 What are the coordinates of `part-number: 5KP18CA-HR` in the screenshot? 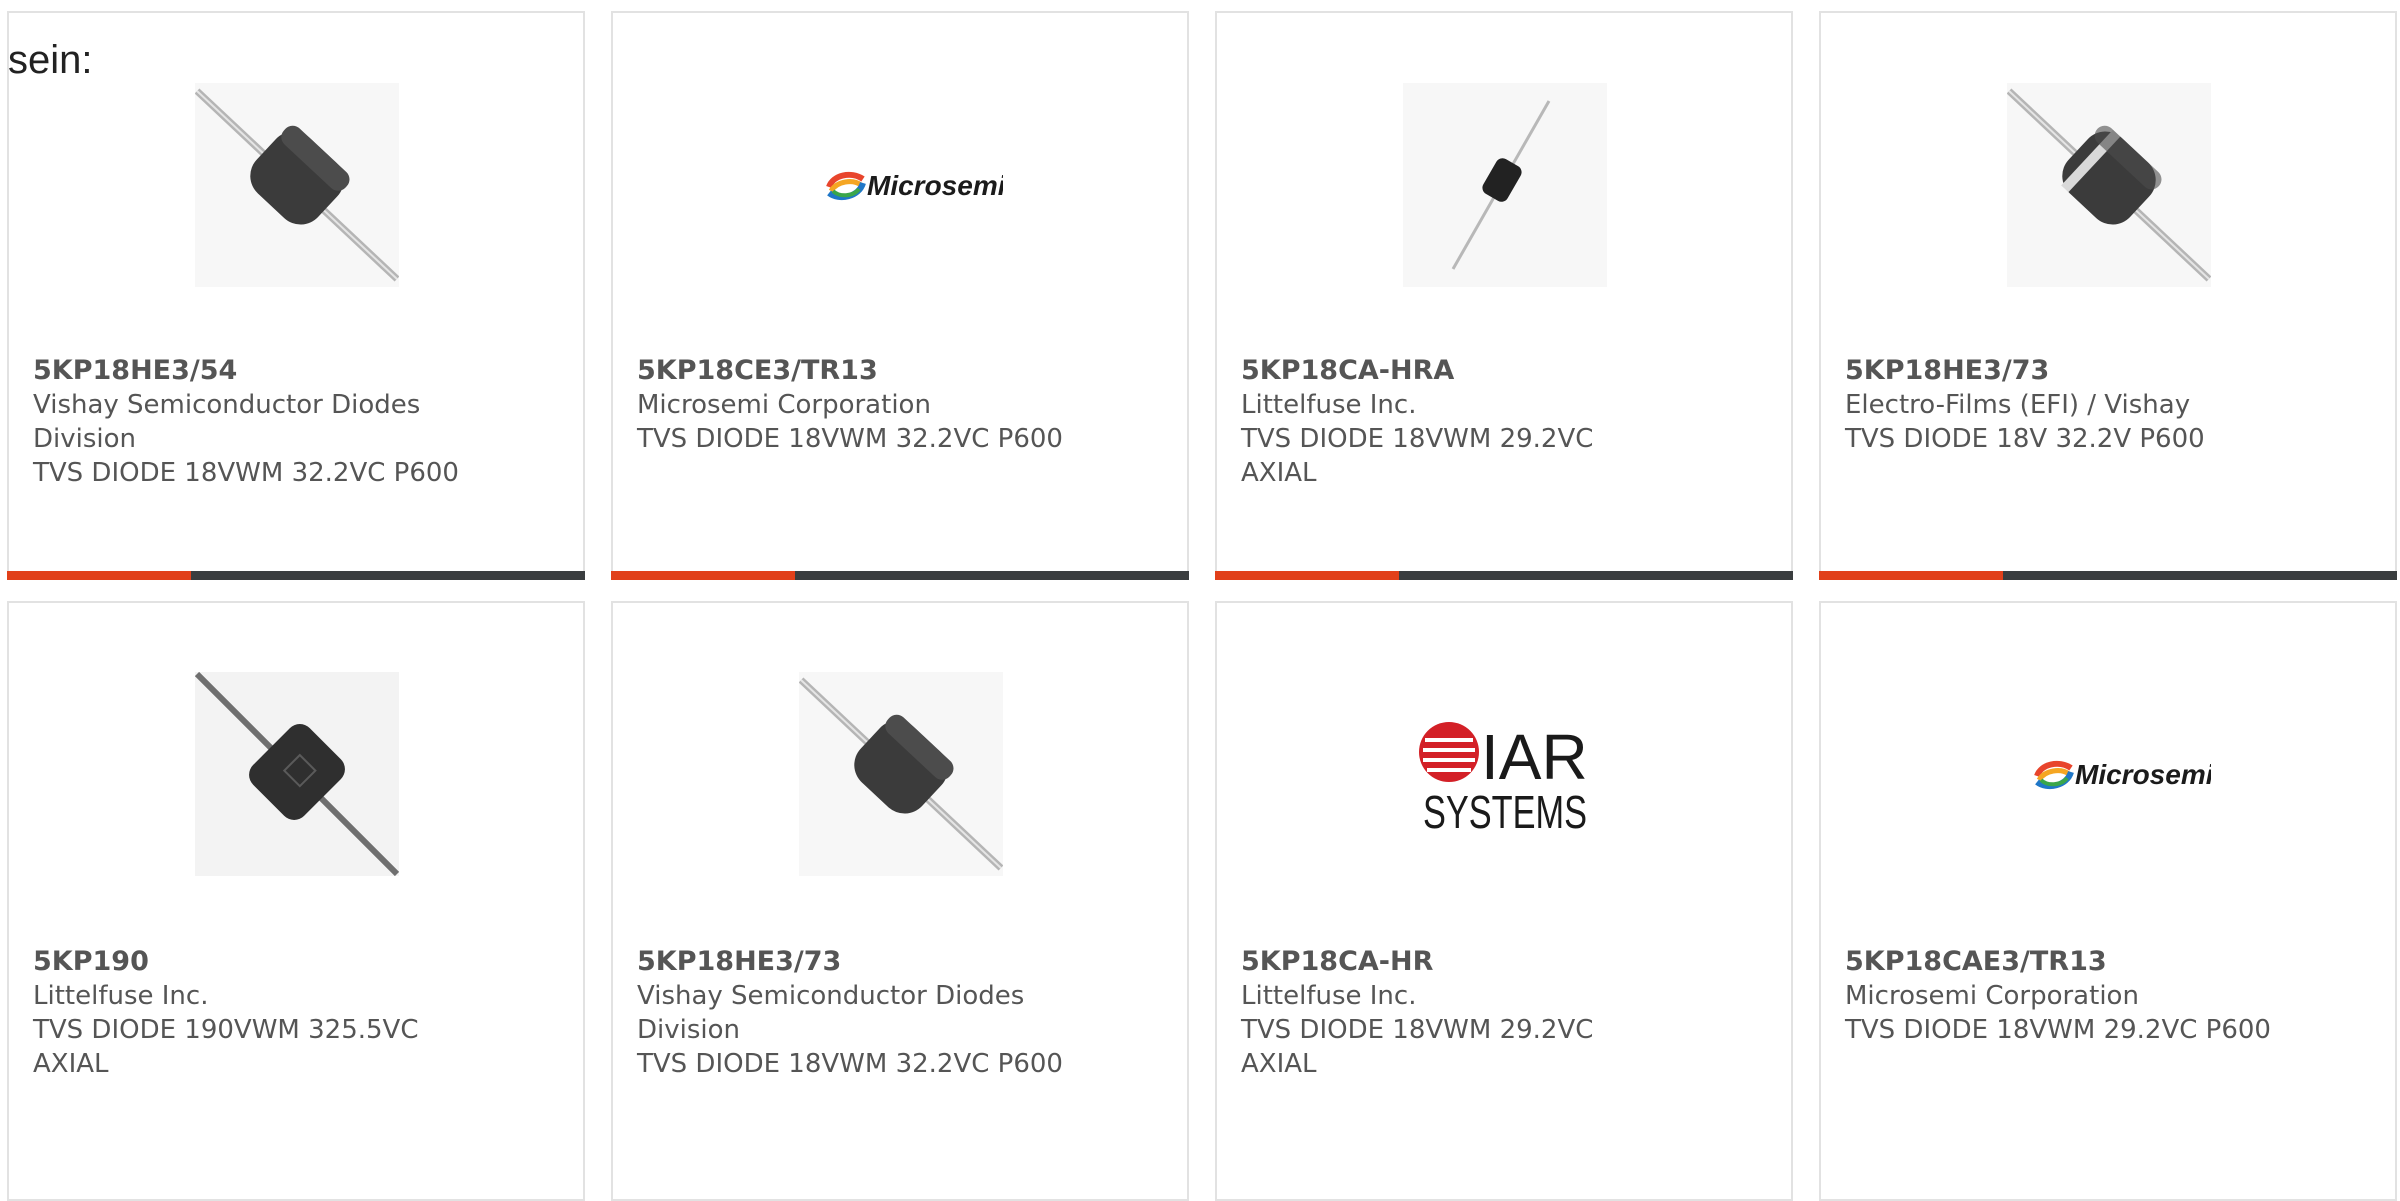 It's located at (1456, 962).